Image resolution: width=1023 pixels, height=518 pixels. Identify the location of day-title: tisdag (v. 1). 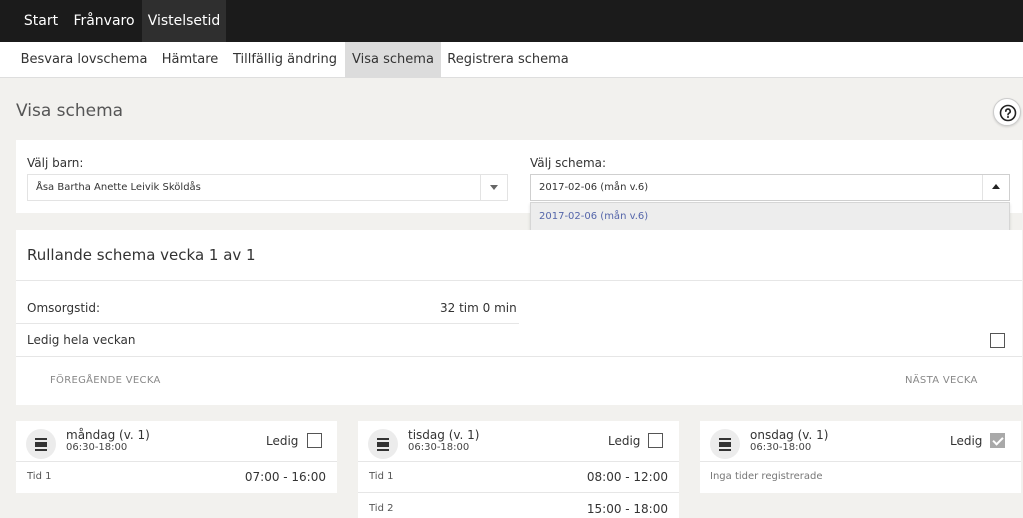
(444, 435).